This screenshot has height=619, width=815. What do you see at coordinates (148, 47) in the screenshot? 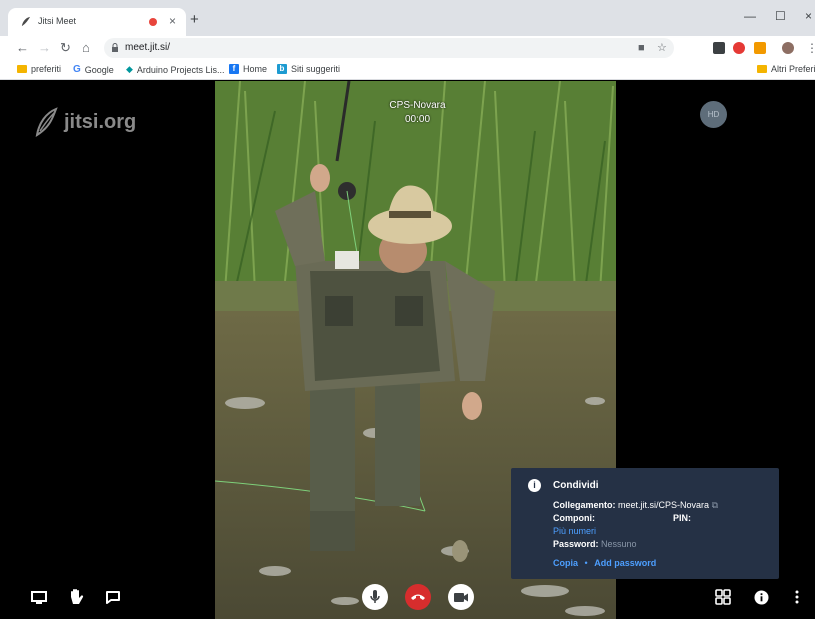
I see `url-text: meet.jit.si/` at bounding box center [148, 47].